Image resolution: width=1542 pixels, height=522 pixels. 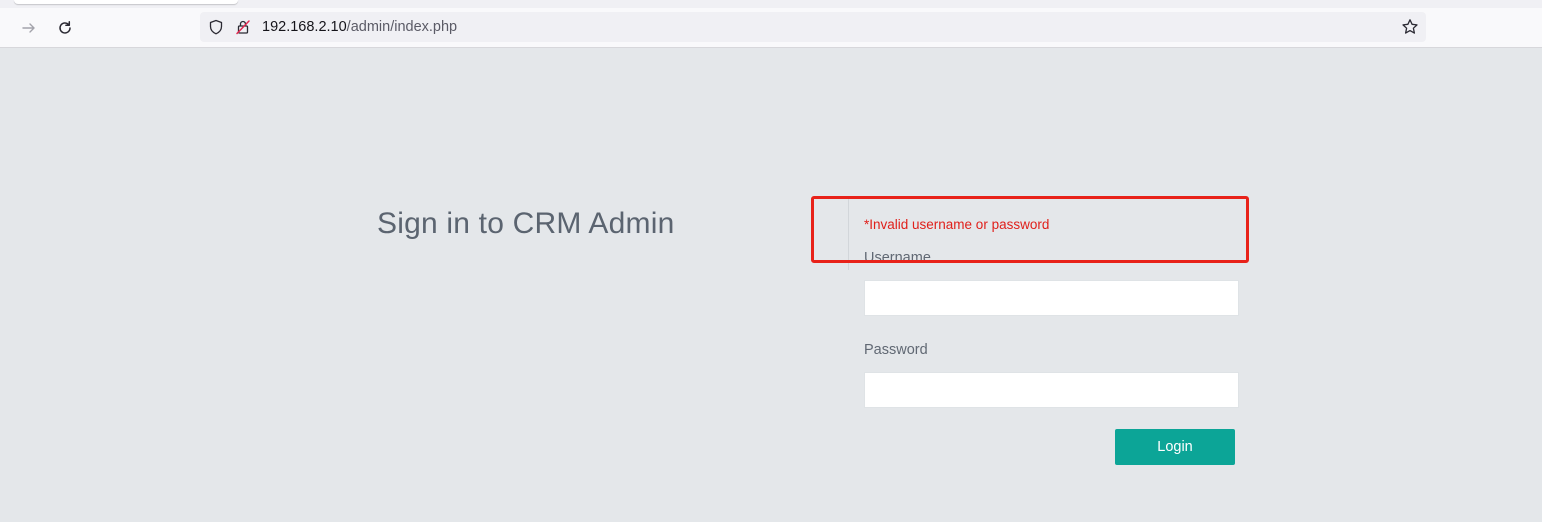 I want to click on password-input, so click(x=1051, y=390).